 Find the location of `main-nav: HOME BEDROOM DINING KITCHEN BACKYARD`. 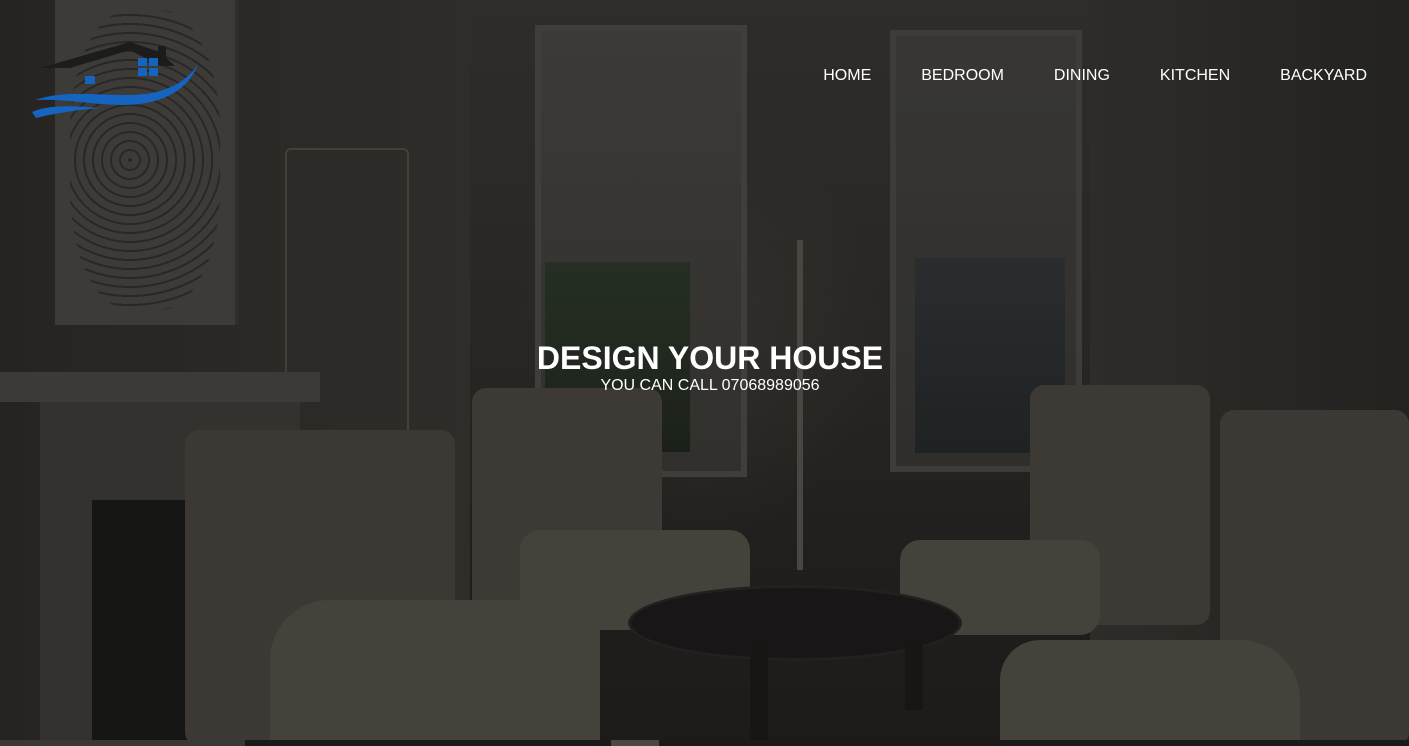

main-nav: HOME BEDROOM DINING KITCHEN BACKYARD is located at coordinates (1095, 76).